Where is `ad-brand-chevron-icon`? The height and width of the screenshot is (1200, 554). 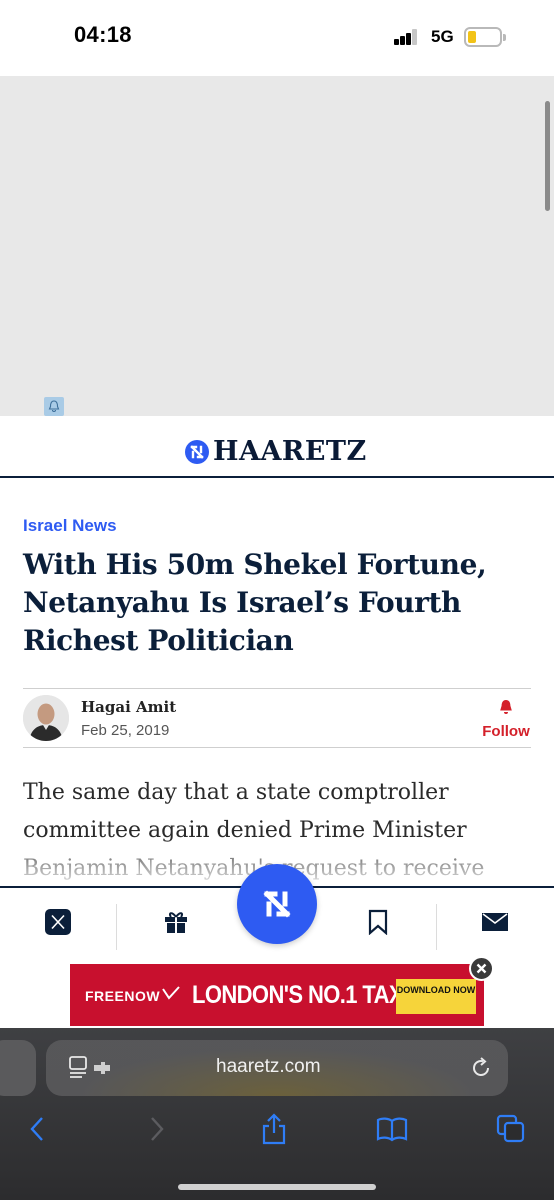 ad-brand-chevron-icon is located at coordinates (171, 993).